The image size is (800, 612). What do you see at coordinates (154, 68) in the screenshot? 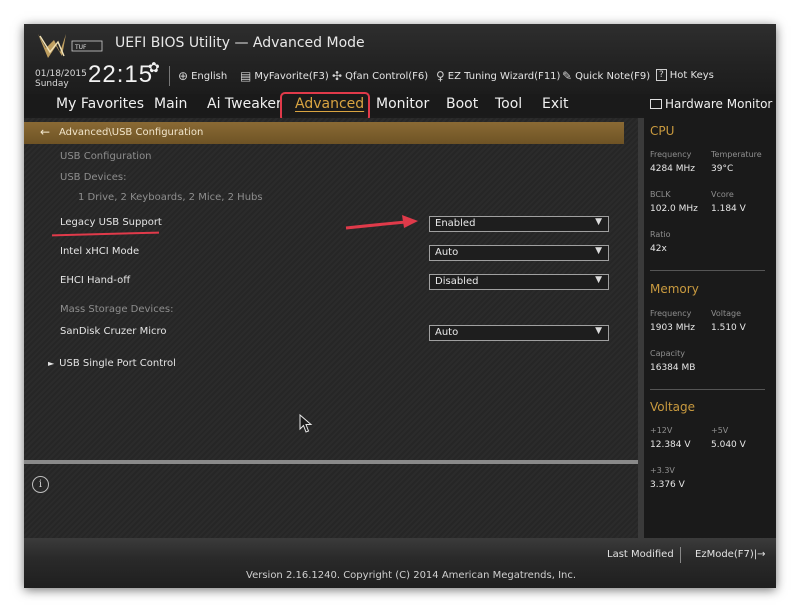
I see `gear-icon: ✿` at bounding box center [154, 68].